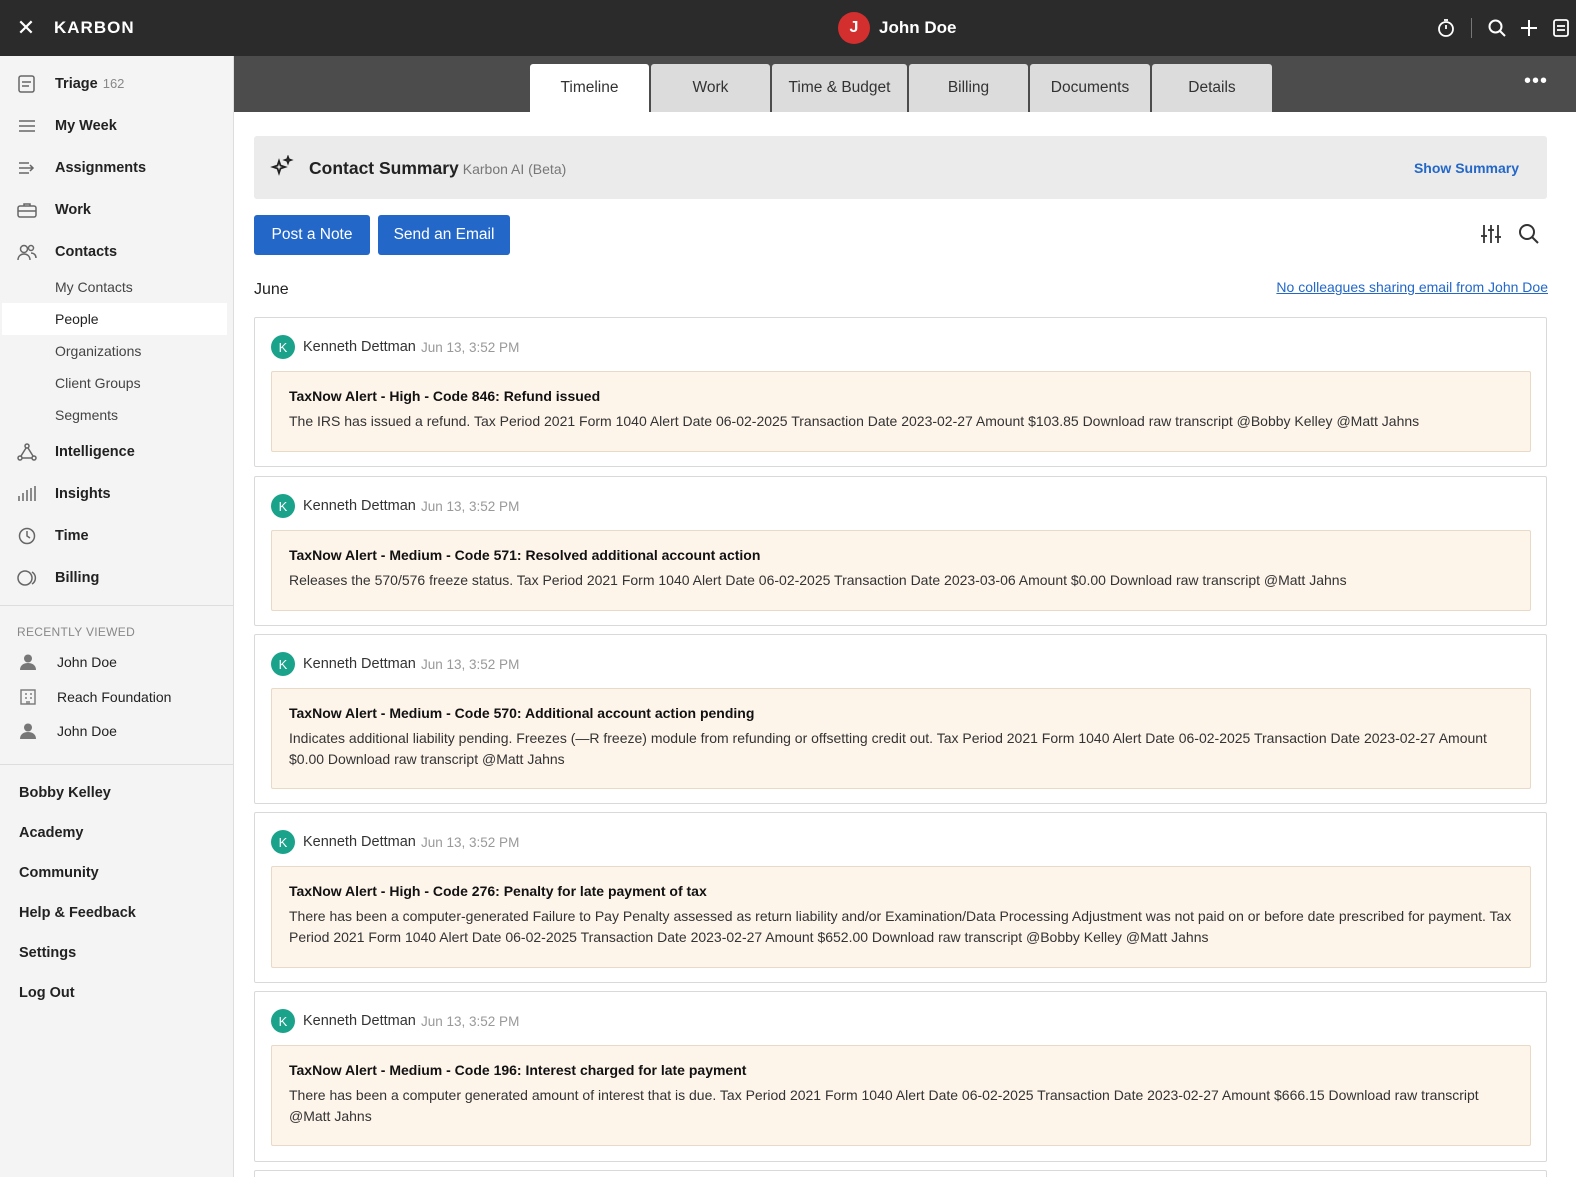 The width and height of the screenshot is (1576, 1177). I want to click on settings-link: Settings, so click(47, 953).